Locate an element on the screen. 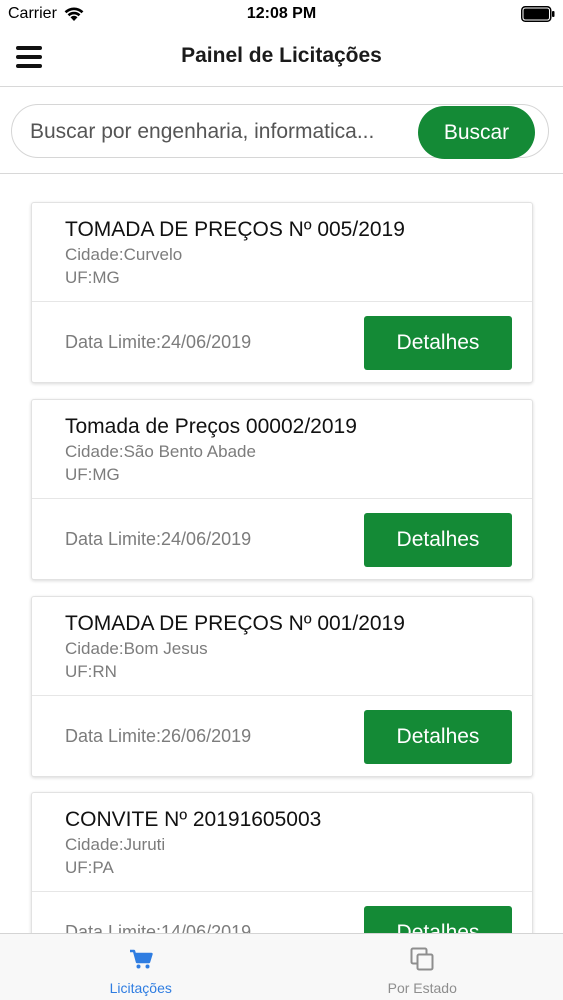 The width and height of the screenshot is (563, 1000). bid-city: Cidade:Curvelo is located at coordinates (124, 254).